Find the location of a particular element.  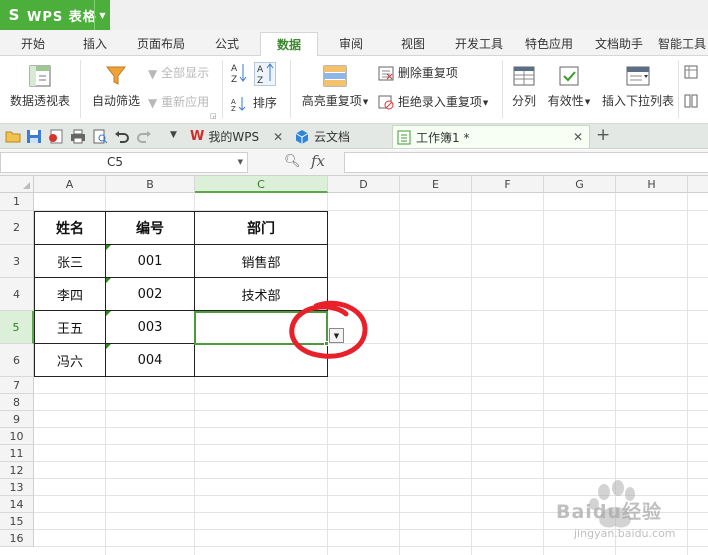

row-header-2: 2 is located at coordinates (17, 228).